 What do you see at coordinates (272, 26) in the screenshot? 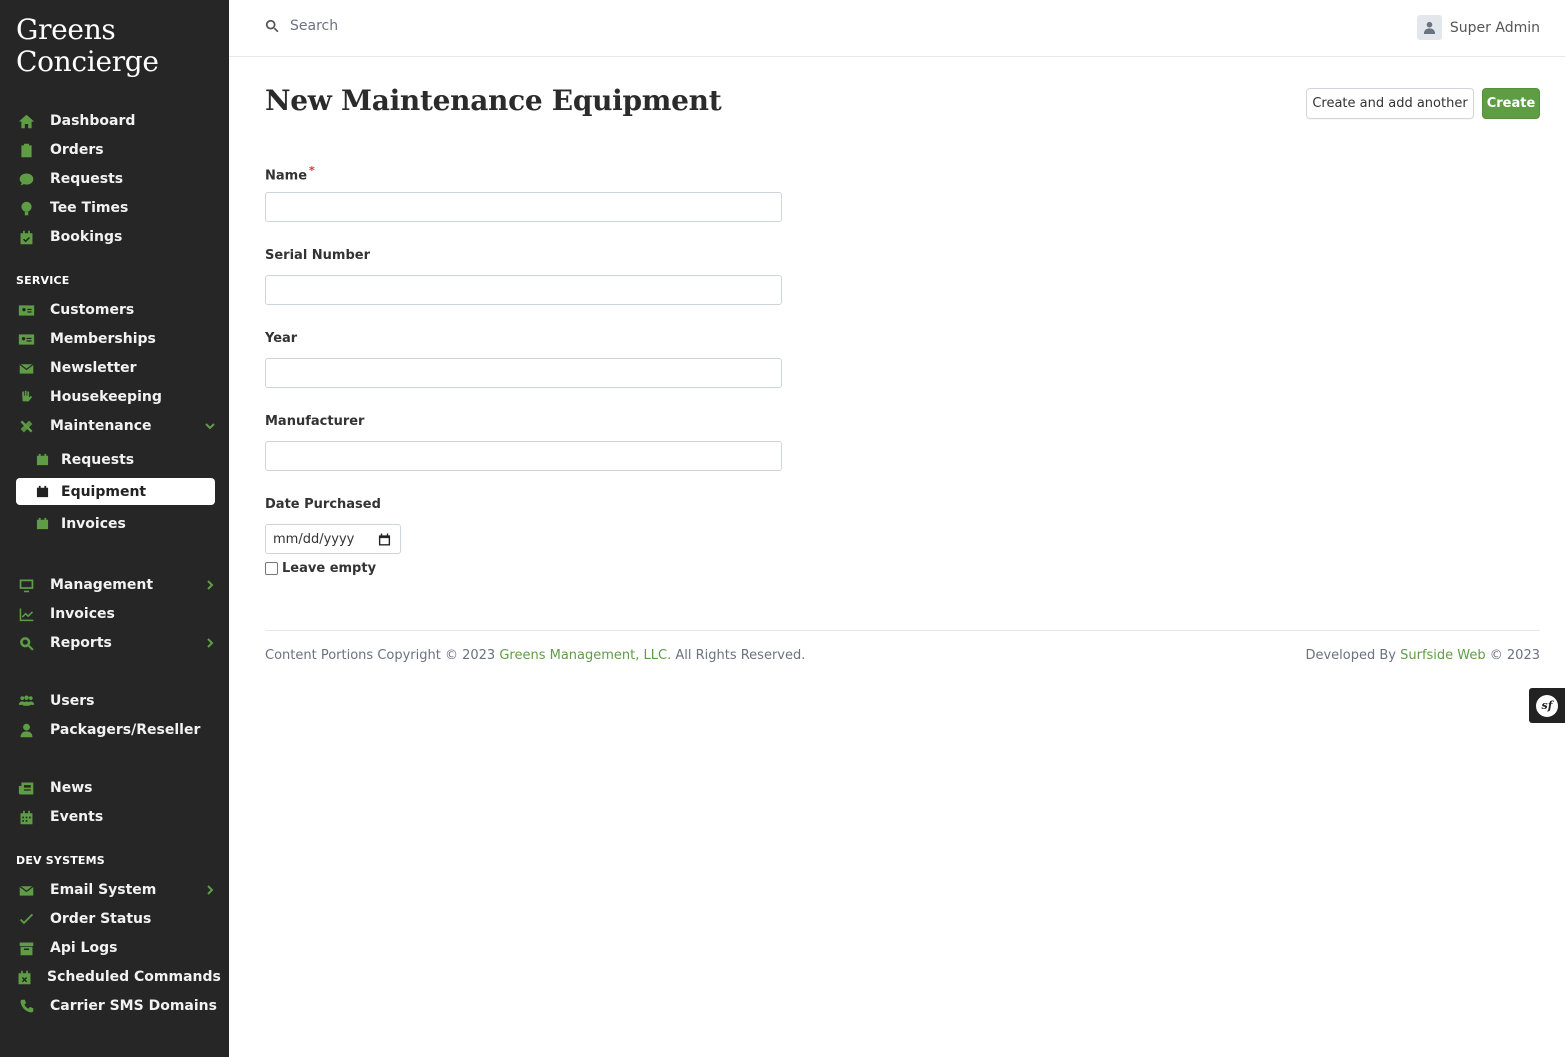
I see `search-icon` at bounding box center [272, 26].